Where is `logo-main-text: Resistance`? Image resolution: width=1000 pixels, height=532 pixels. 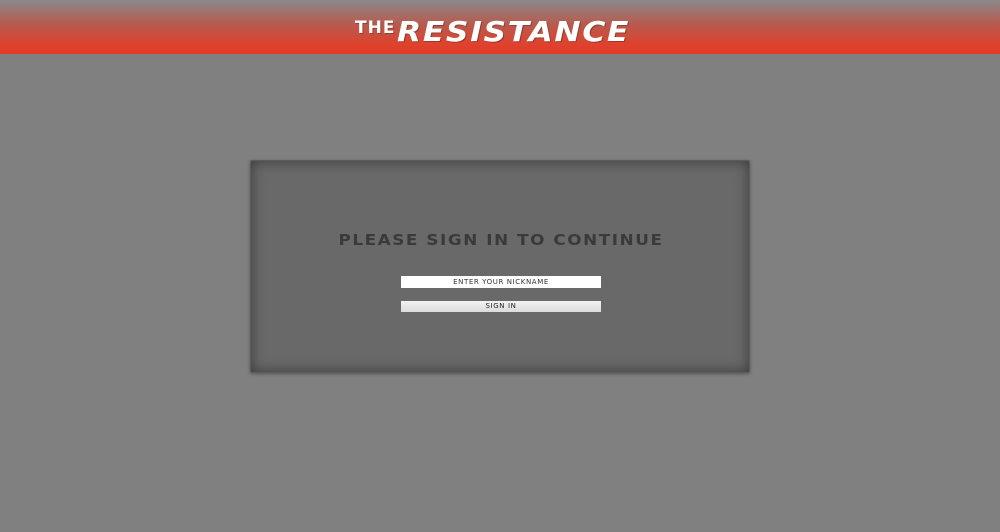
logo-main-text: Resistance is located at coordinates (514, 31).